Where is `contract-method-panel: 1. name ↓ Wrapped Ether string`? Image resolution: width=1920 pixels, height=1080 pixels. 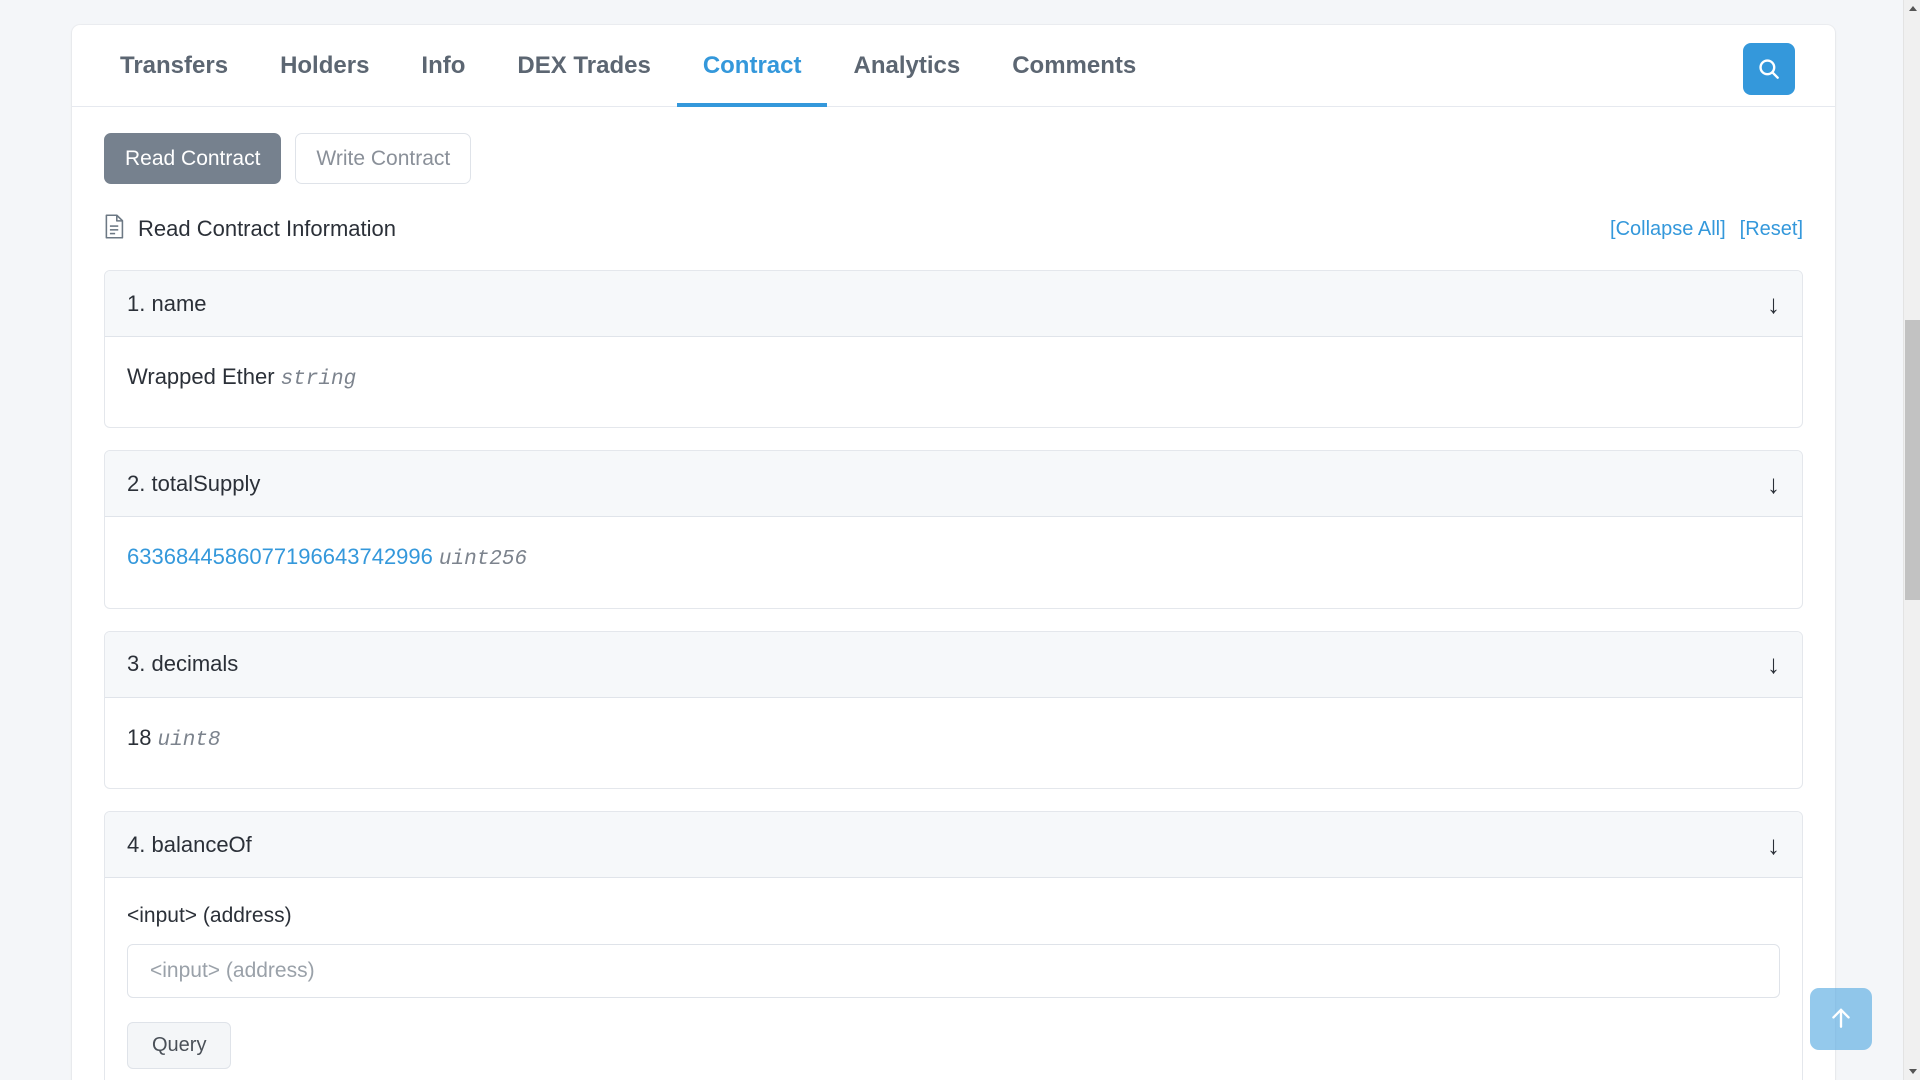 contract-method-panel: 1. name ↓ Wrapped Ether string is located at coordinates (953, 349).